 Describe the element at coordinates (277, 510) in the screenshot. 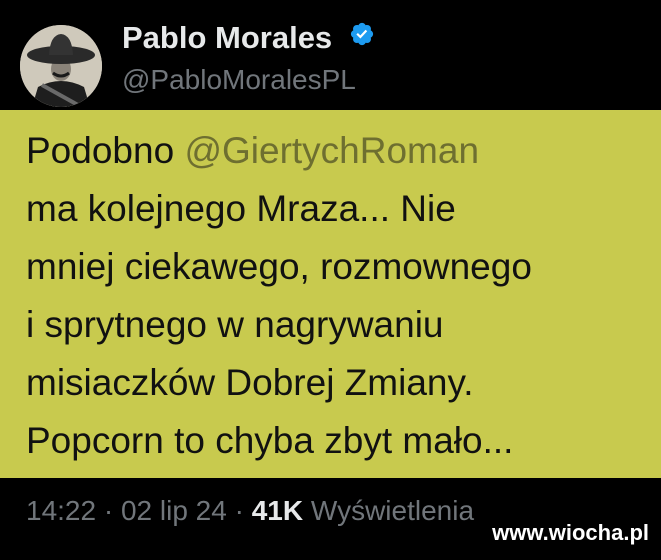

I see `views-count: 41K` at that location.